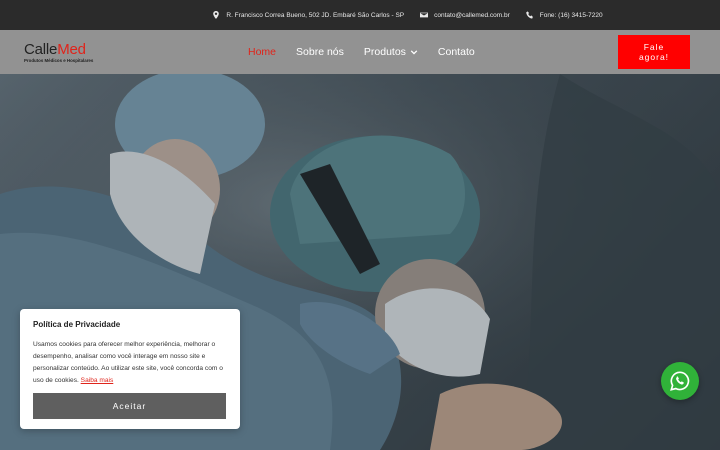 This screenshot has height=450, width=720. What do you see at coordinates (571, 15) in the screenshot?
I see `phone-text: Fone: (16) 3415-7220` at bounding box center [571, 15].